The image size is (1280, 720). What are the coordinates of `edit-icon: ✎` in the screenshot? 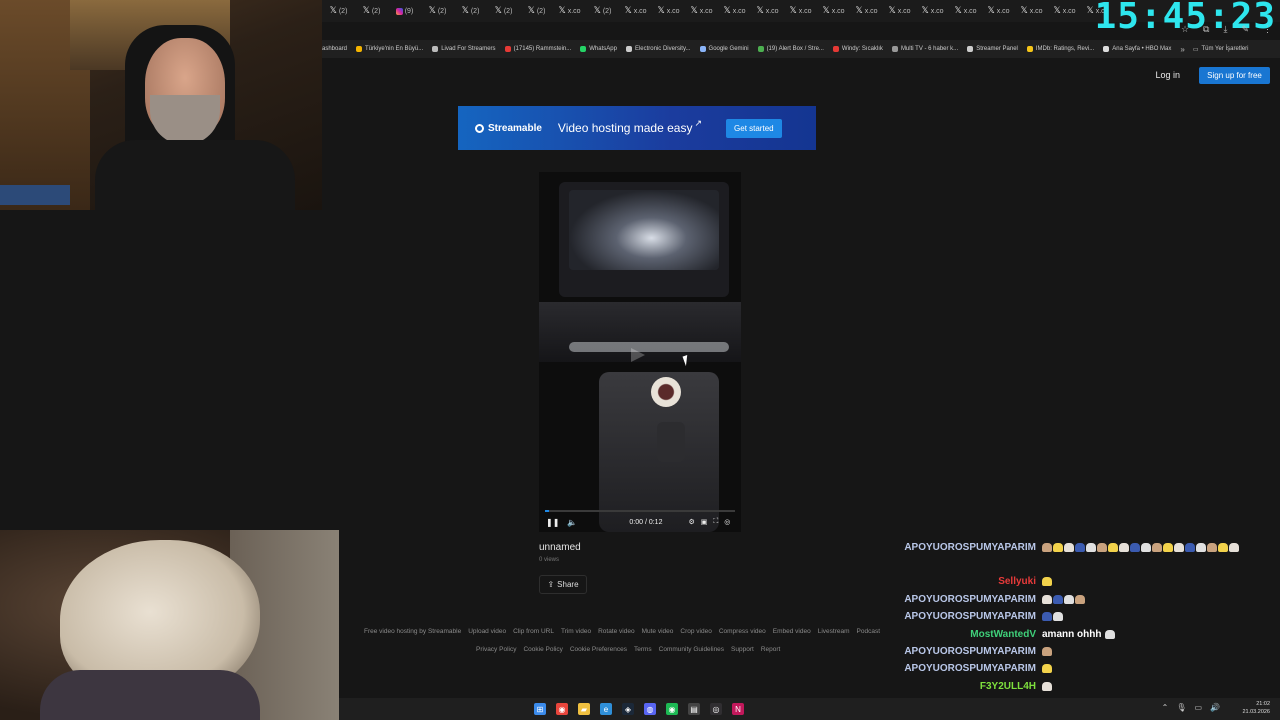 It's located at (1245, 29).